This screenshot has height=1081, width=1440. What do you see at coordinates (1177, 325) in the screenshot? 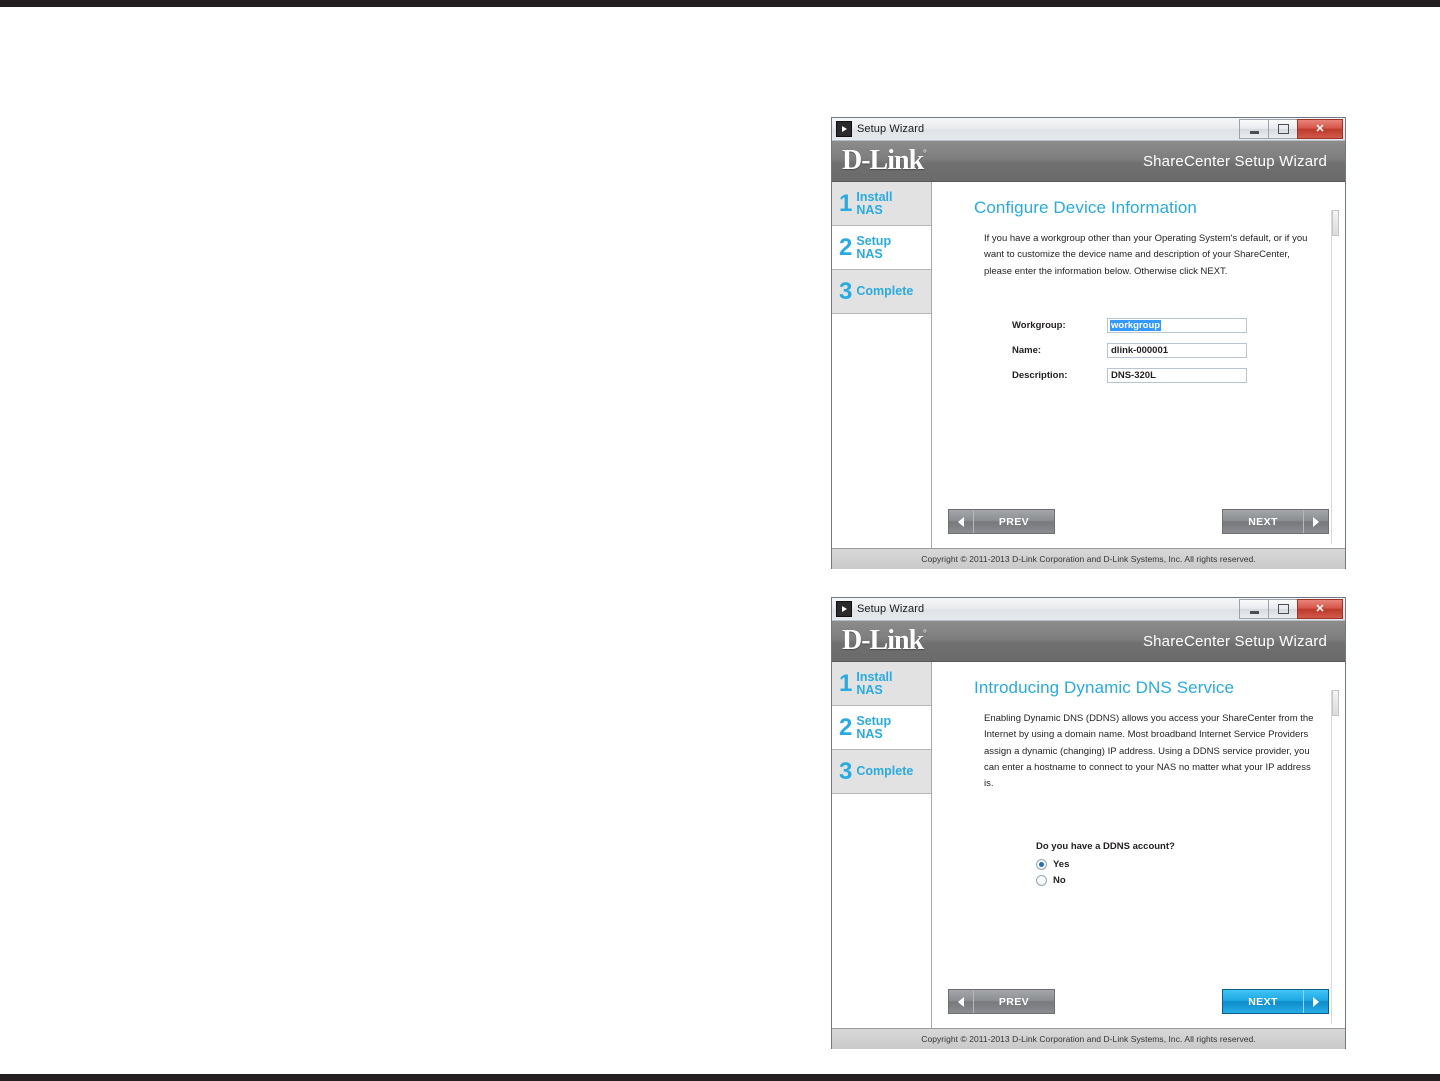
I see `workgroup-input: workgroup` at bounding box center [1177, 325].